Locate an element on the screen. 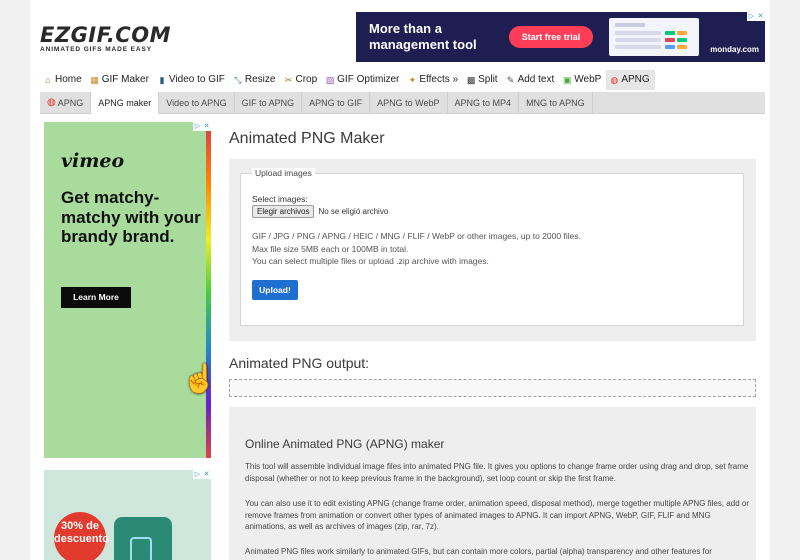  tab-apng-to-webp: APNG to WebP is located at coordinates (409, 103).